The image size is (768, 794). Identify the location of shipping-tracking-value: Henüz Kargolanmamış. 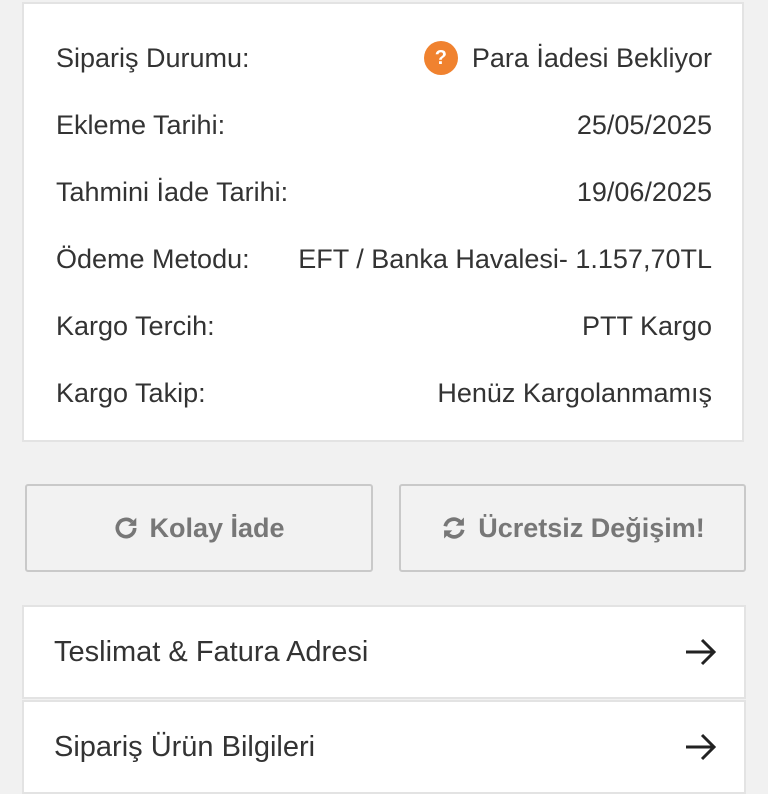
(574, 392).